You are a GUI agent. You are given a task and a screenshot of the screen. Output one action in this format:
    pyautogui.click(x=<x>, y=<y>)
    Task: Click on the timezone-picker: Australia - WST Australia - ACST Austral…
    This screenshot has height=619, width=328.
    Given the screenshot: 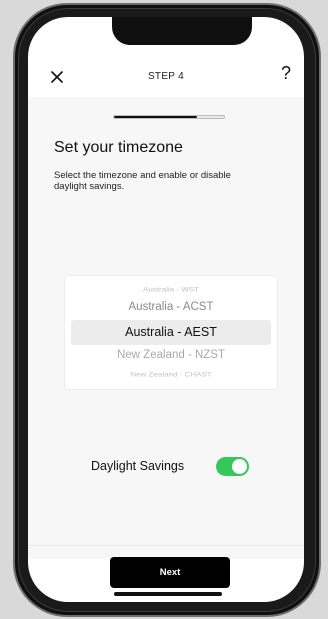 What is the action you would take?
    pyautogui.click(x=171, y=332)
    